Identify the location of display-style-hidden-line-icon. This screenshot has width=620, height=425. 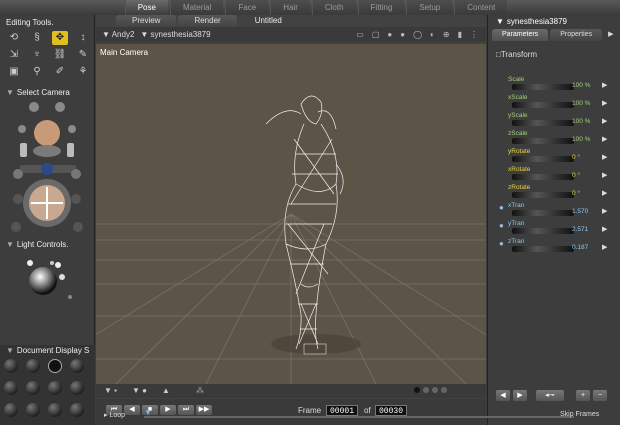
(77, 366).